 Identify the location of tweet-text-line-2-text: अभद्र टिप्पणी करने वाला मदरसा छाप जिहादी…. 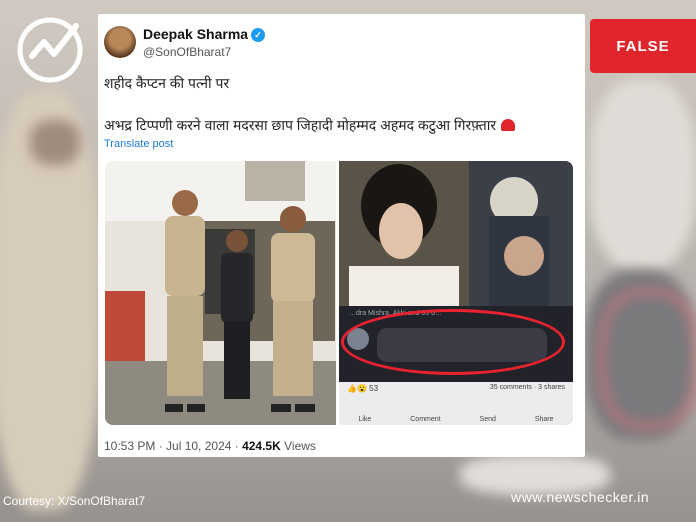
(300, 125).